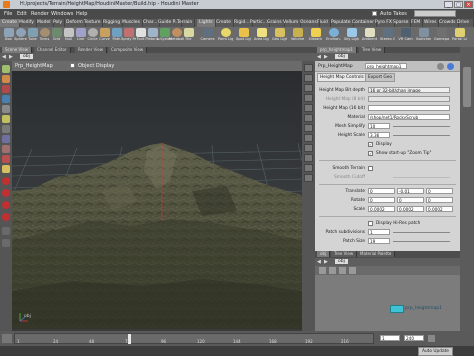 The height and width of the screenshot is (356, 474). I want to click on file-tool: File, so click(188, 37).